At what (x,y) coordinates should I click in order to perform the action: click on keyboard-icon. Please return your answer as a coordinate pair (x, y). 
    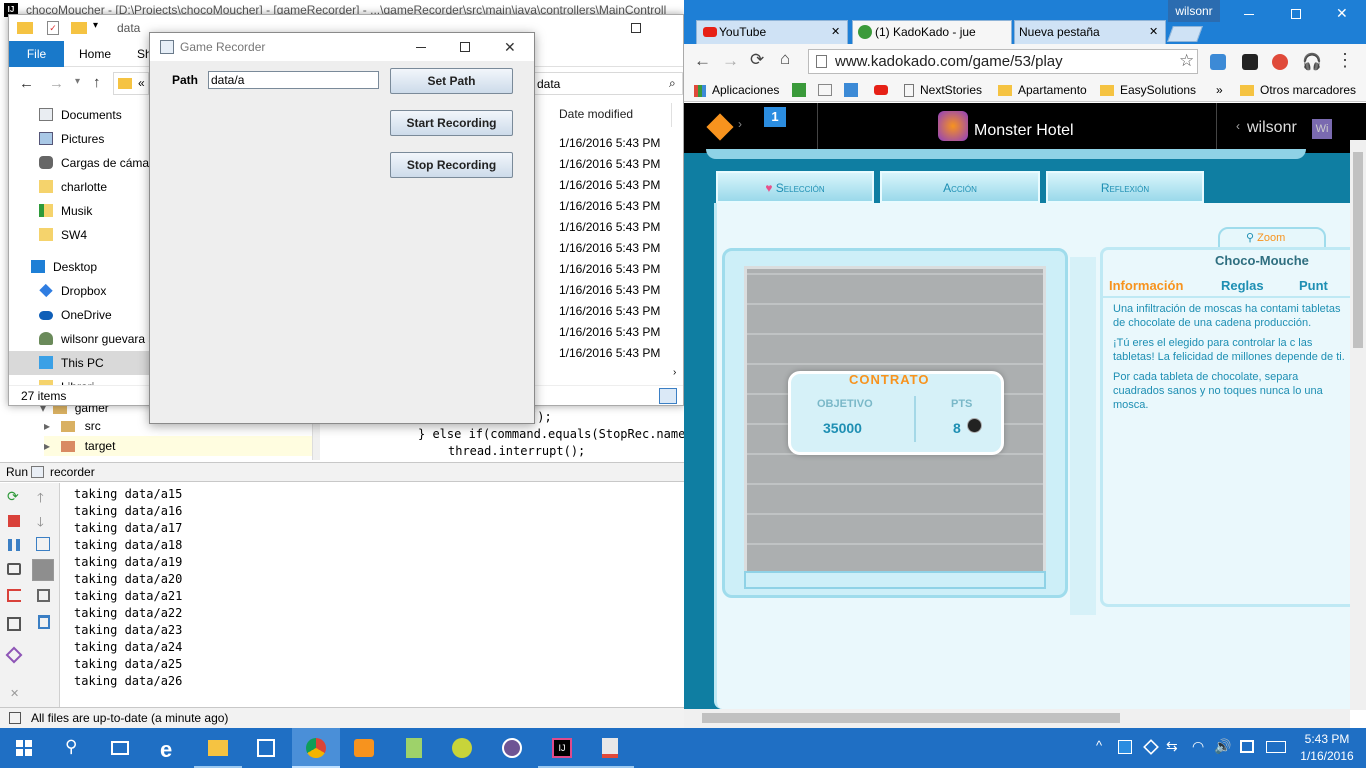
    Looking at the image, I should click on (1276, 747).